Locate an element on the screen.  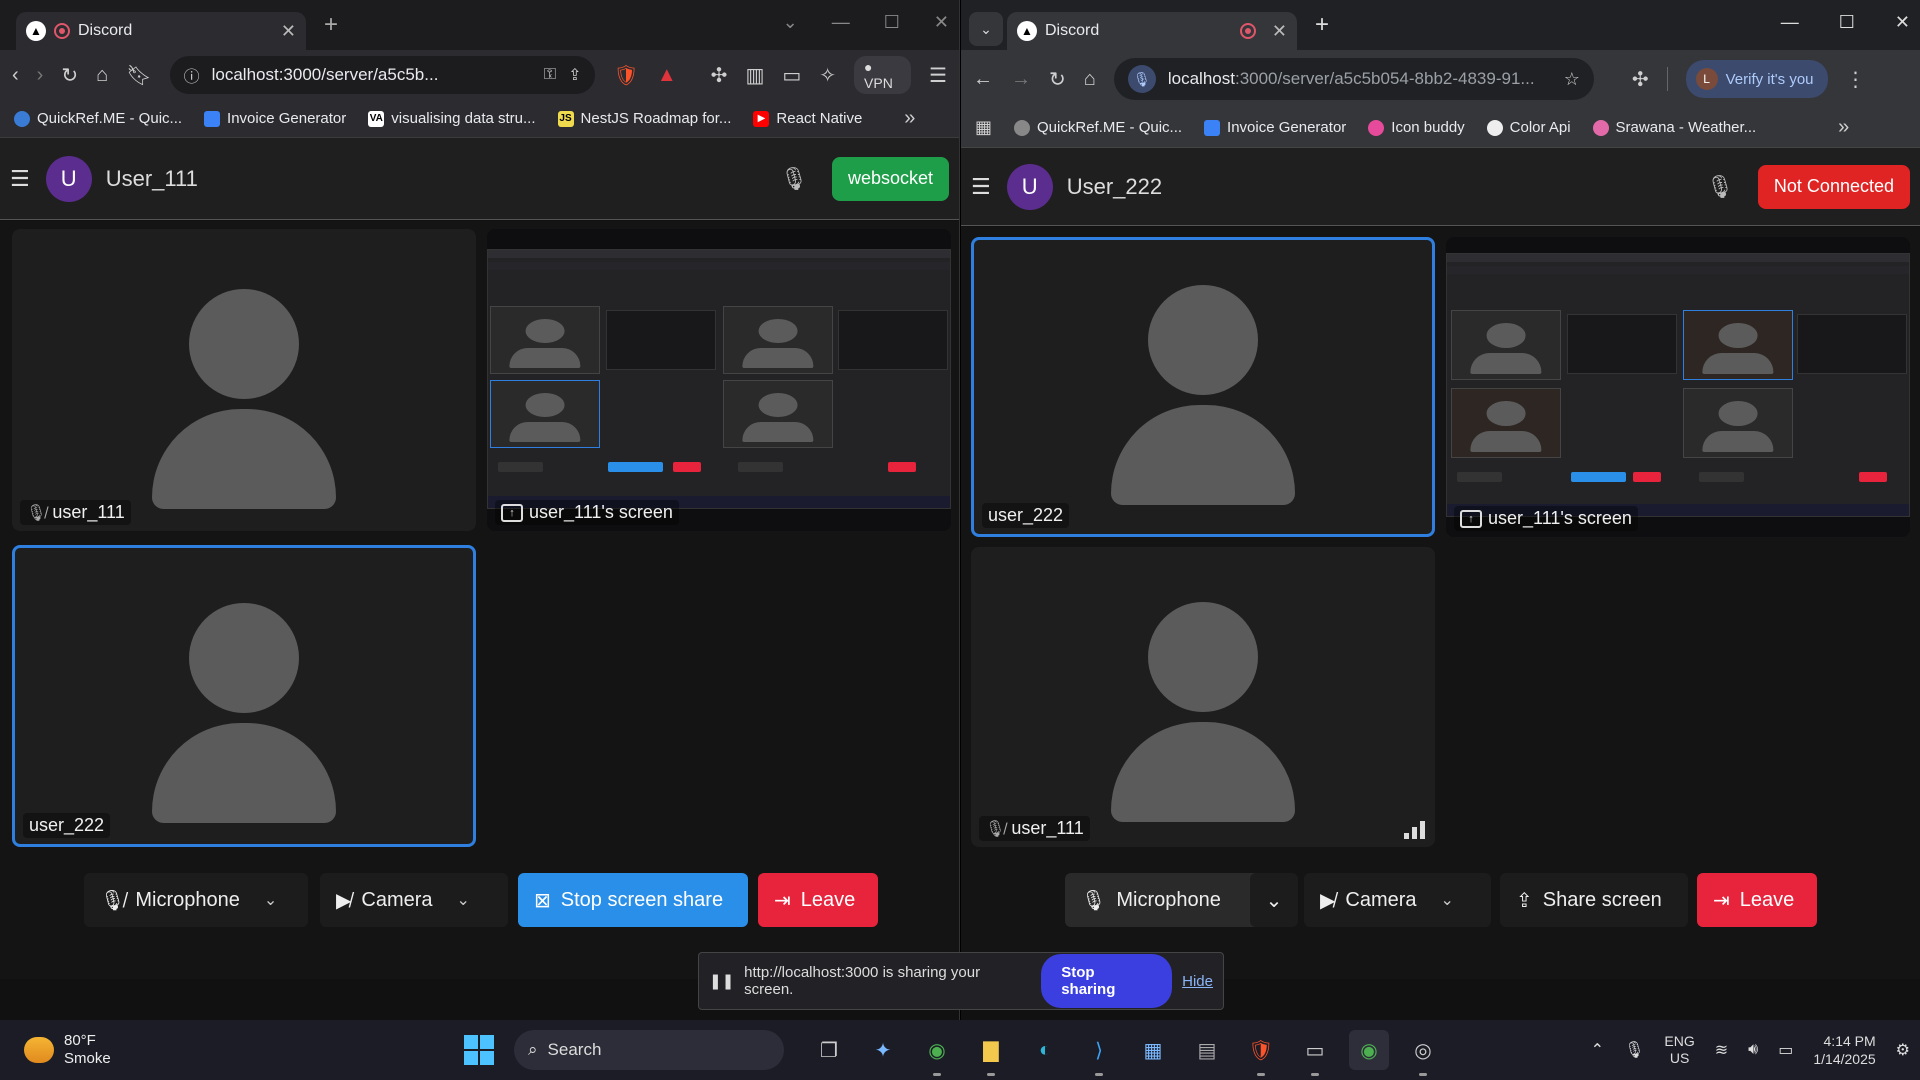
clock: 4:14 PM 1/14/2025 is located at coordinates (1844, 1050).